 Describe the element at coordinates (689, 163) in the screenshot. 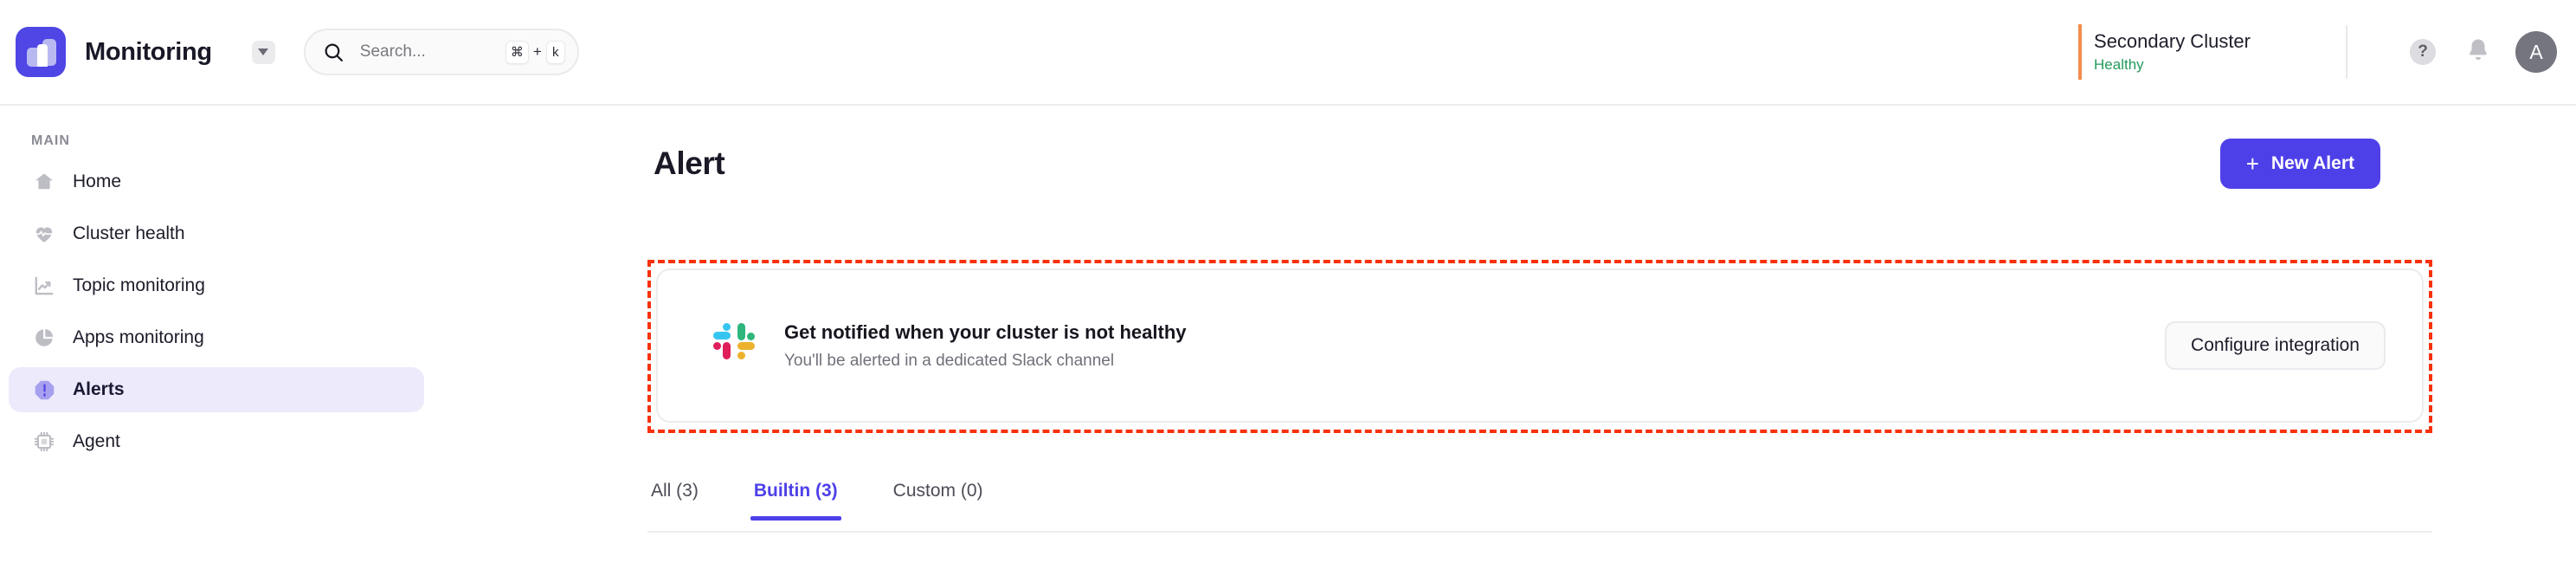

I see `page-title: Alert` at that location.